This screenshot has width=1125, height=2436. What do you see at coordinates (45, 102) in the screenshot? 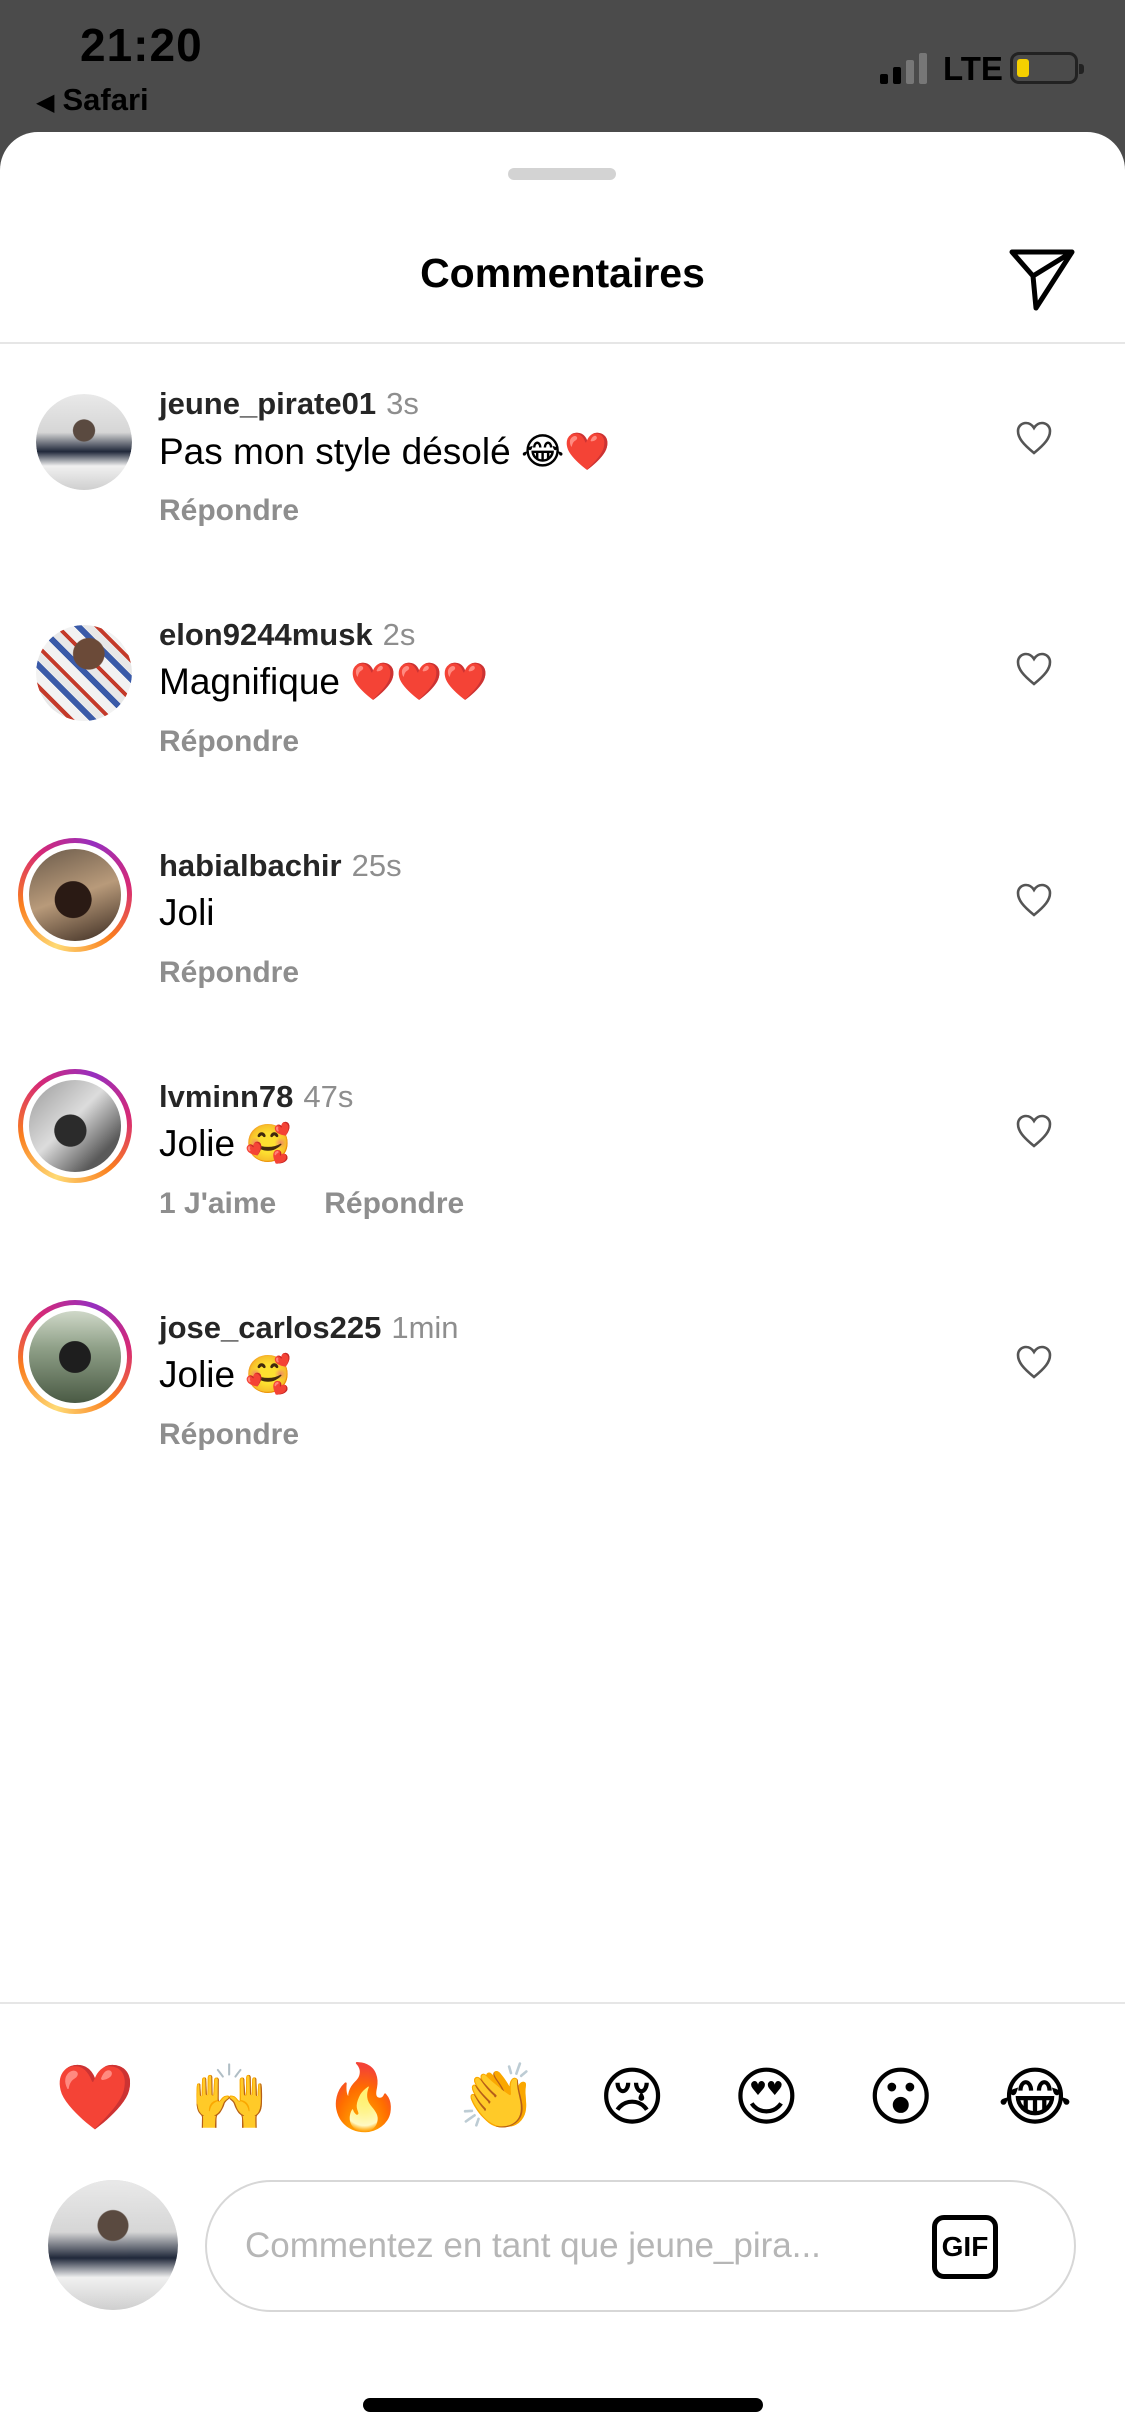
I see `back-triangle-icon: ◀` at bounding box center [45, 102].